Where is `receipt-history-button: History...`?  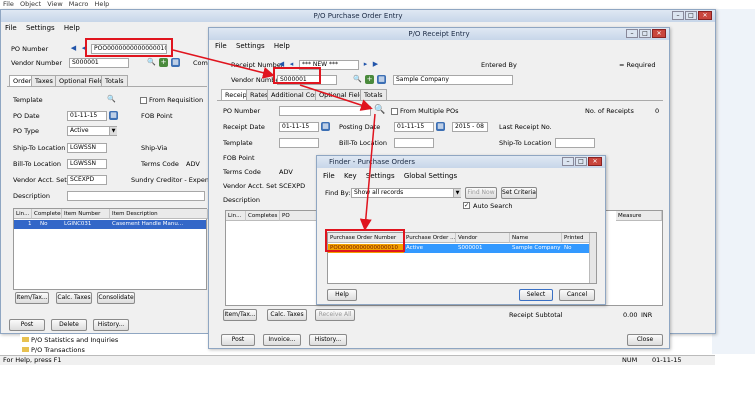
receipt-history-button: History... is located at coordinates (328, 340).